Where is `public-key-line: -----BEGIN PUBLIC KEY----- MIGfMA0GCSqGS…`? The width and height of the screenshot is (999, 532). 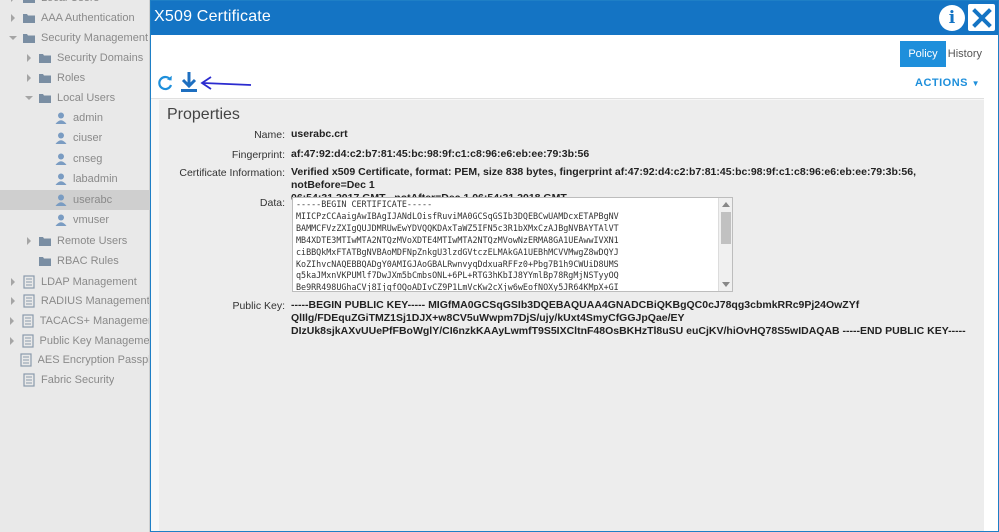
public-key-line: -----BEGIN PUBLIC KEY----- MIGfMA0GCSqGS… is located at coordinates (575, 305).